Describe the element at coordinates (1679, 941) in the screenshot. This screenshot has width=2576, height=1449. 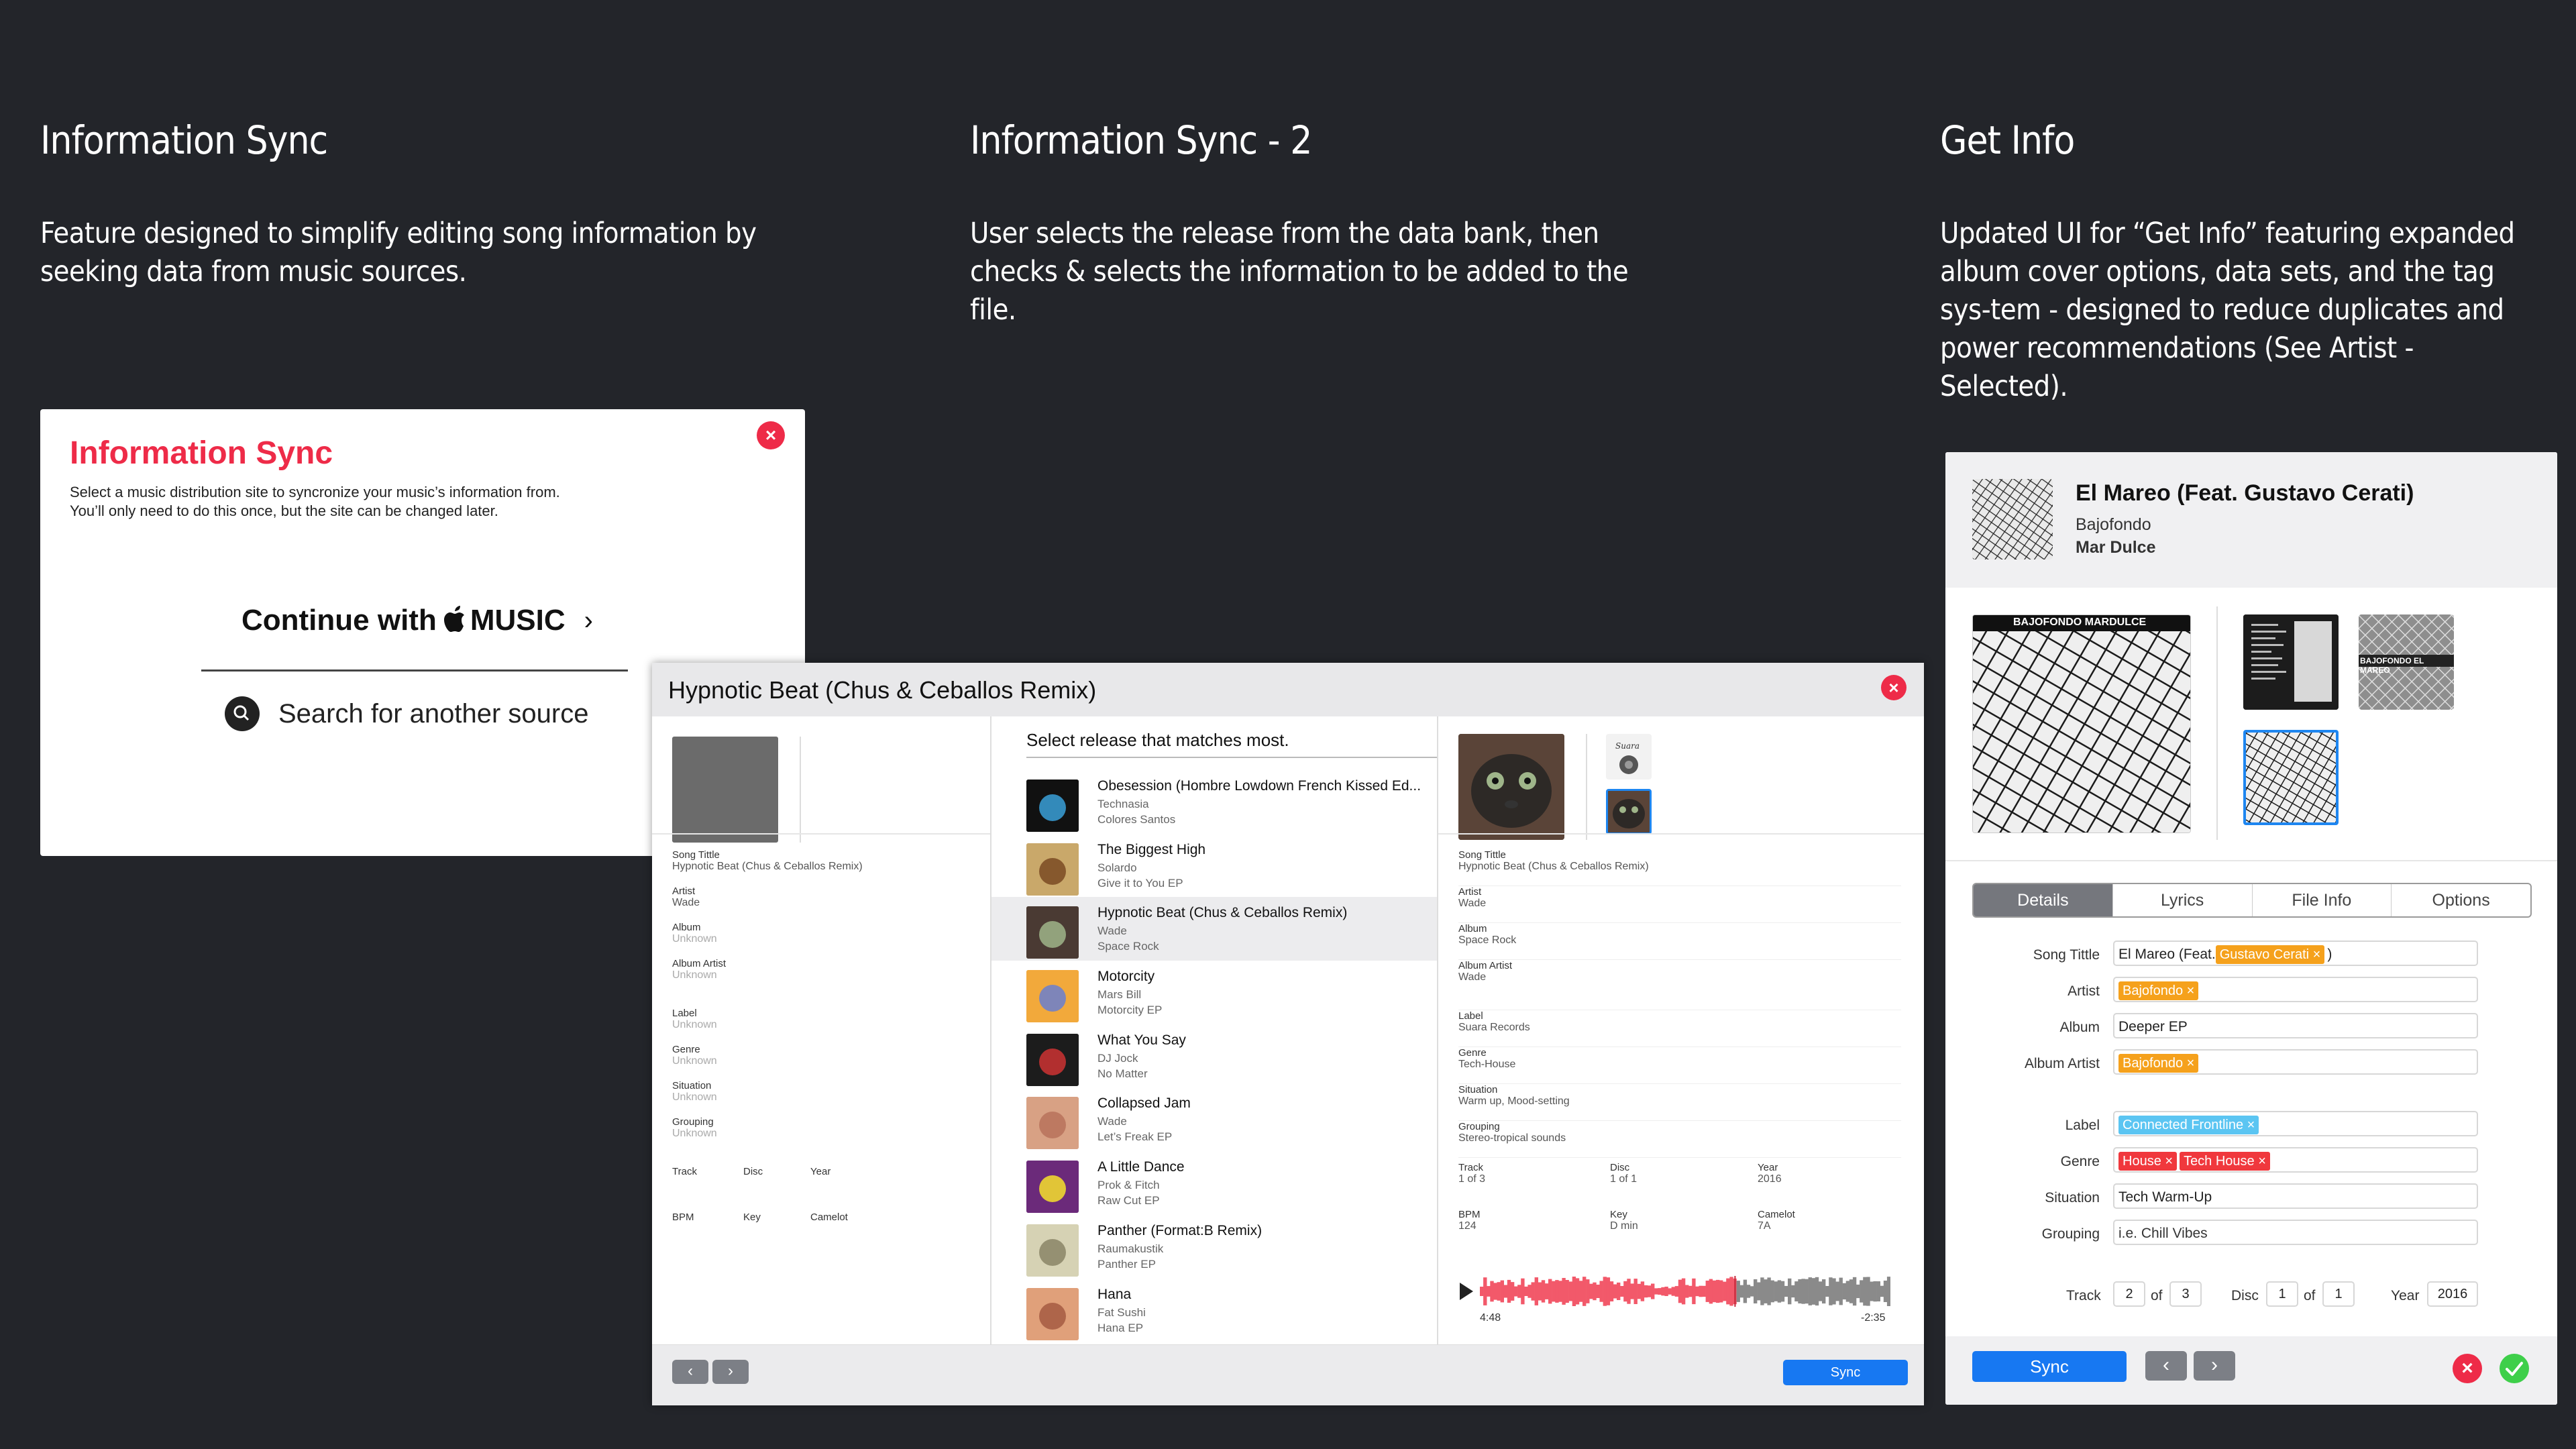
I see `synced-field-album: Album Space Rock` at that location.